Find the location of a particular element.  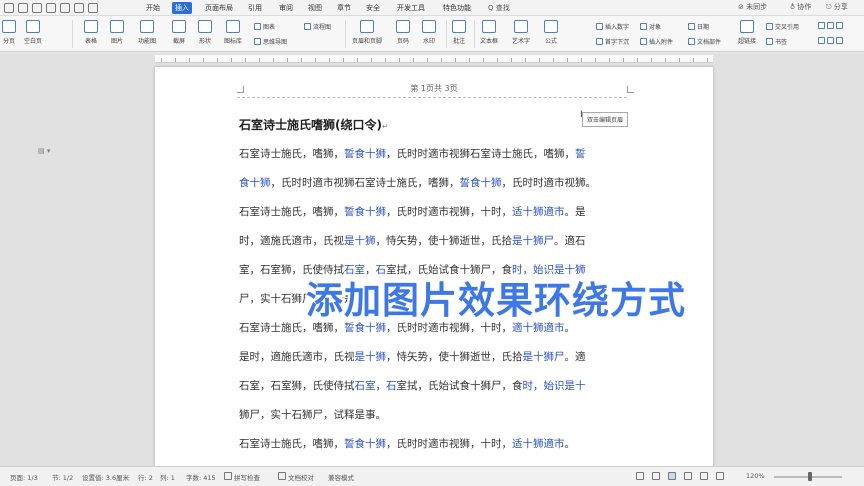

text-line: 是时，適施氏適市，氏视是十狮，恃矢势，使十狮逝世，氏拾是十狮尸。適 is located at coordinates (436, 356).